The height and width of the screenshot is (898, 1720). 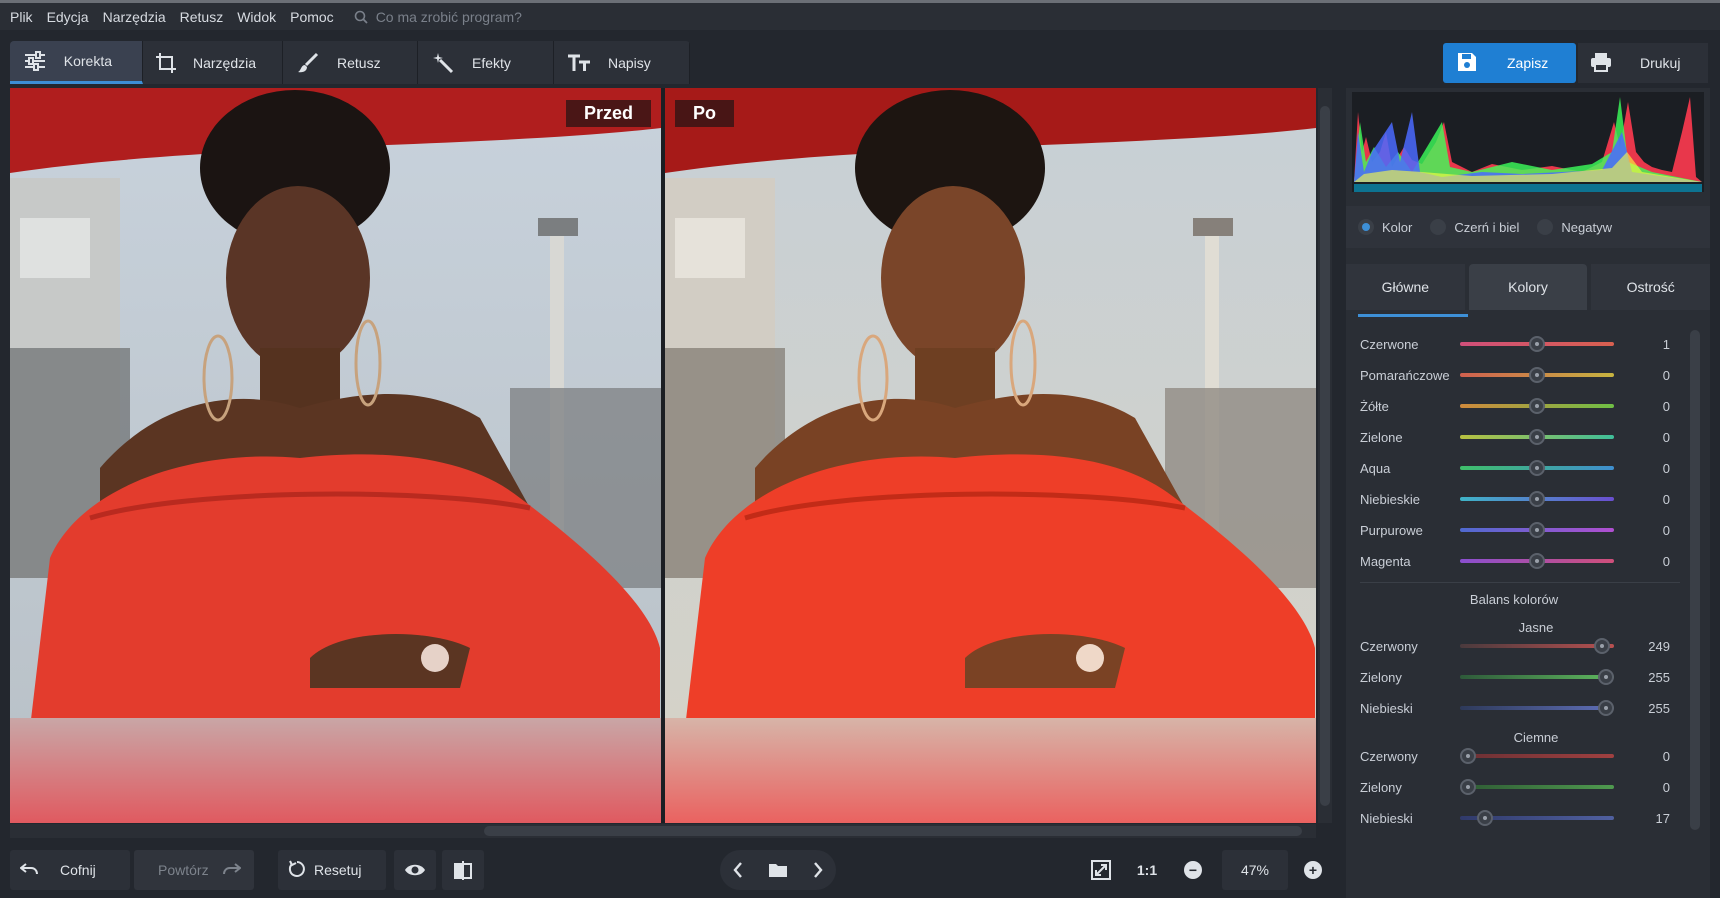 What do you see at coordinates (256, 17) in the screenshot?
I see `menu-view: Widok` at bounding box center [256, 17].